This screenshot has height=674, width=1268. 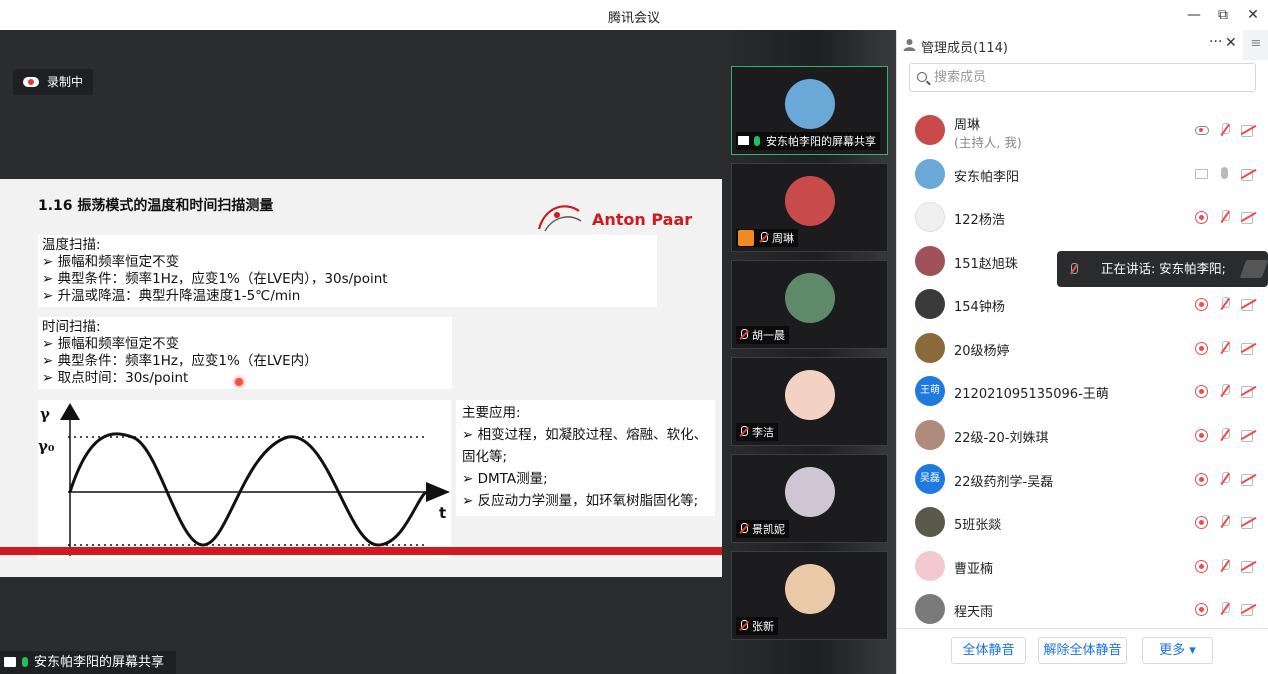 I want to click on panel-header: 管理成员(114) ··· ✕ ≡, so click(x=1082, y=45).